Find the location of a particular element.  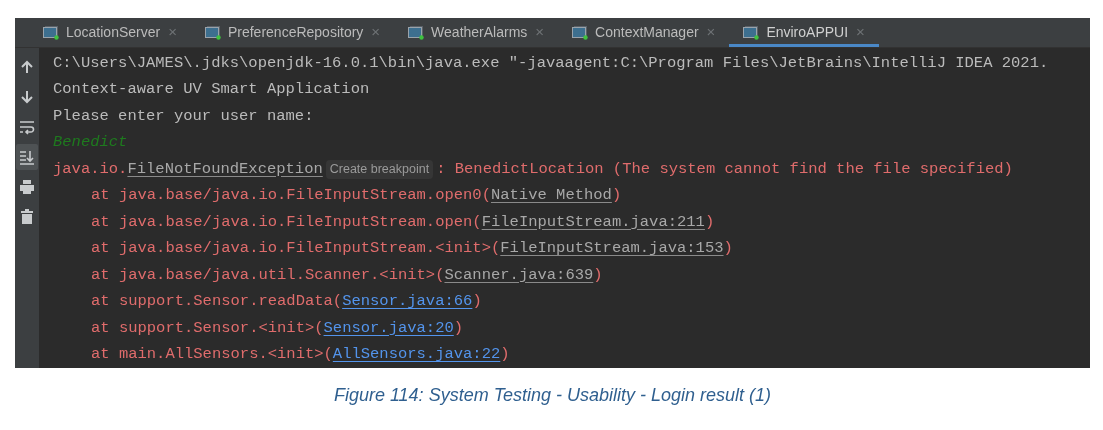

error-text: at java.base/java.io.FileInputStream.<init>( is located at coordinates (296, 249).